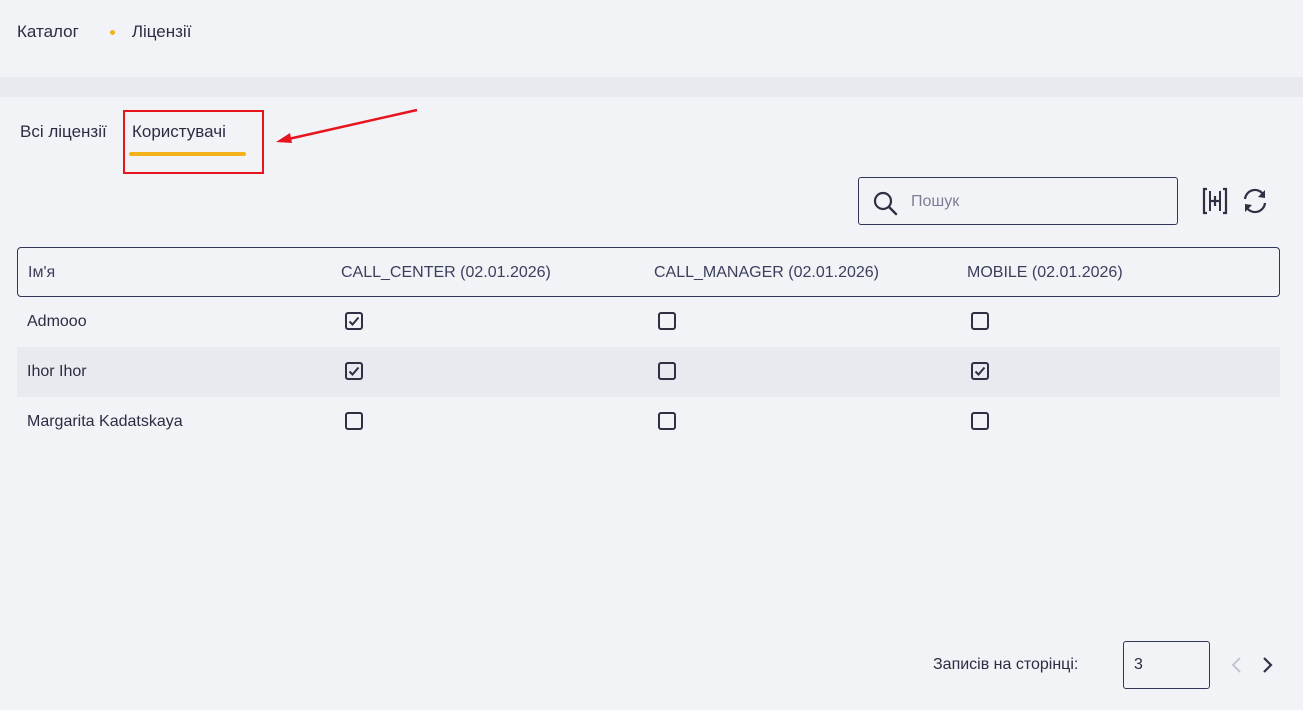 The image size is (1303, 710). Describe the element at coordinates (347, 125) in the screenshot. I see `annotation-arrow` at that location.